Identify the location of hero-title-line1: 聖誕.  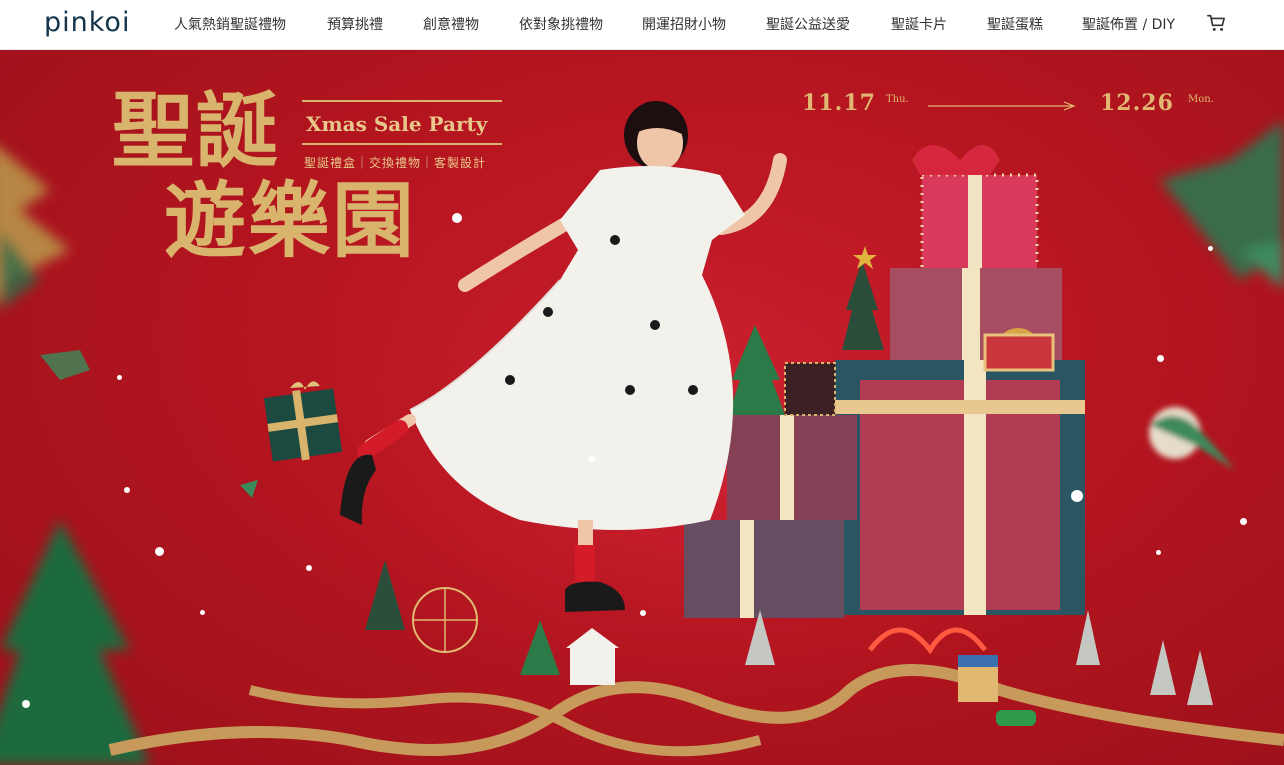
(196, 131).